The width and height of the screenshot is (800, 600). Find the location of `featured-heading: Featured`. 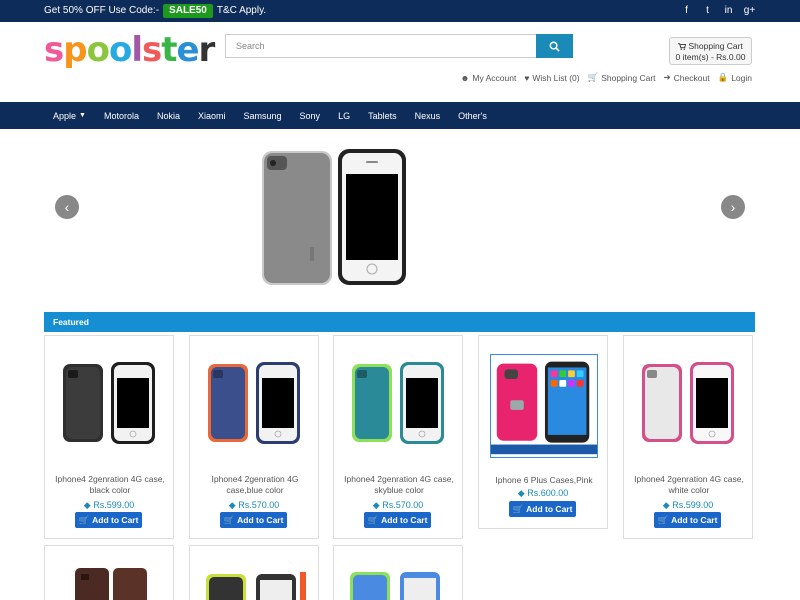

featured-heading: Featured is located at coordinates (399, 322).